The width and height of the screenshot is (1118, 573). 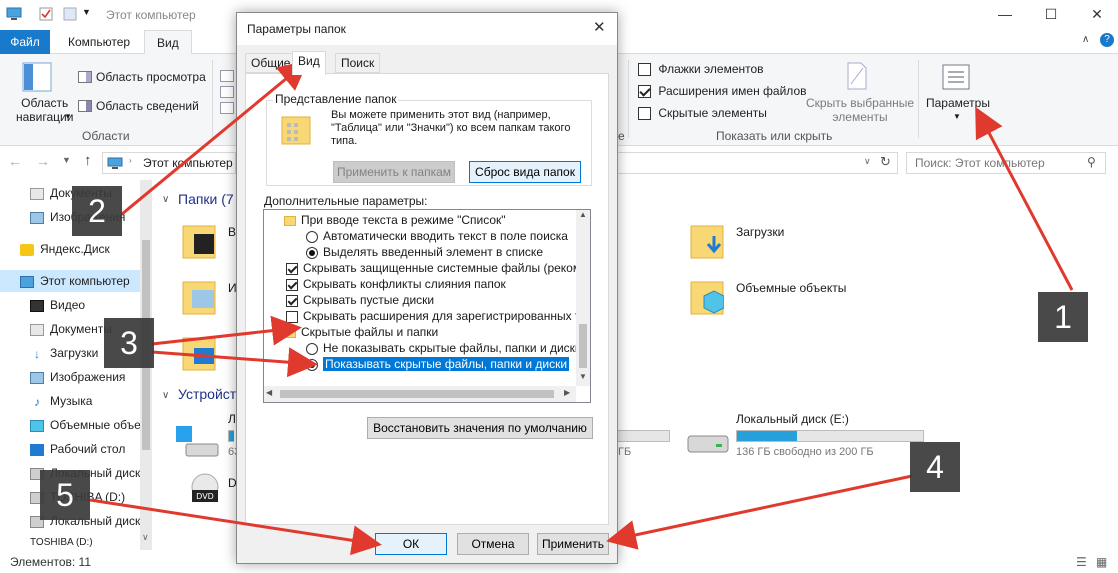 What do you see at coordinates (394, 172) in the screenshot?
I see `apply-to-folders-button: Применить к папкам` at bounding box center [394, 172].